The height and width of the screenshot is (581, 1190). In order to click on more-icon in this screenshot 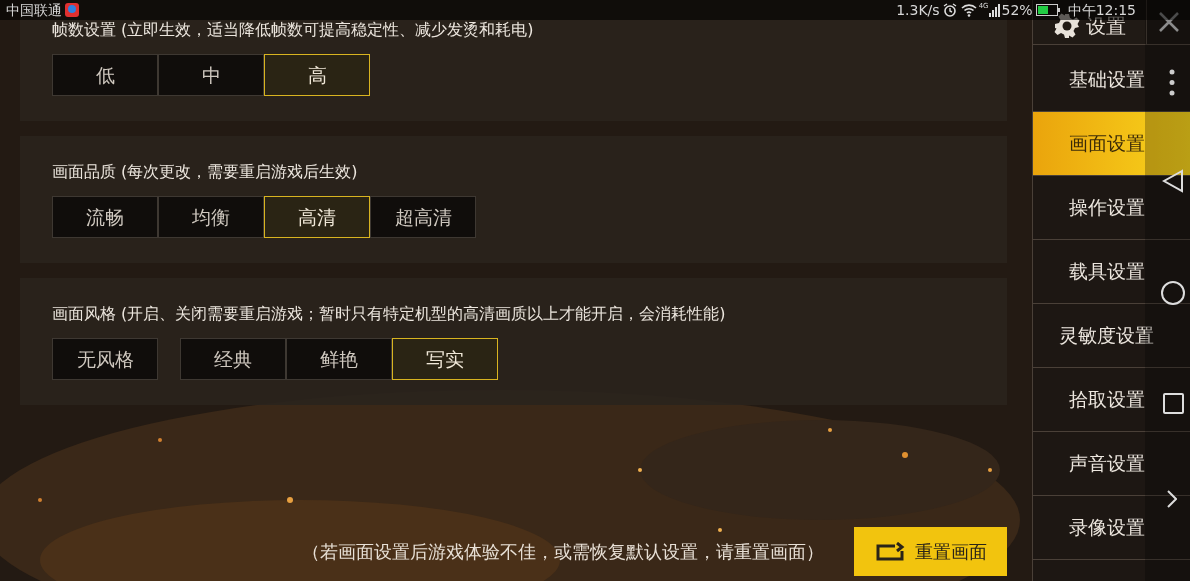, I will do `click(1172, 82)`.